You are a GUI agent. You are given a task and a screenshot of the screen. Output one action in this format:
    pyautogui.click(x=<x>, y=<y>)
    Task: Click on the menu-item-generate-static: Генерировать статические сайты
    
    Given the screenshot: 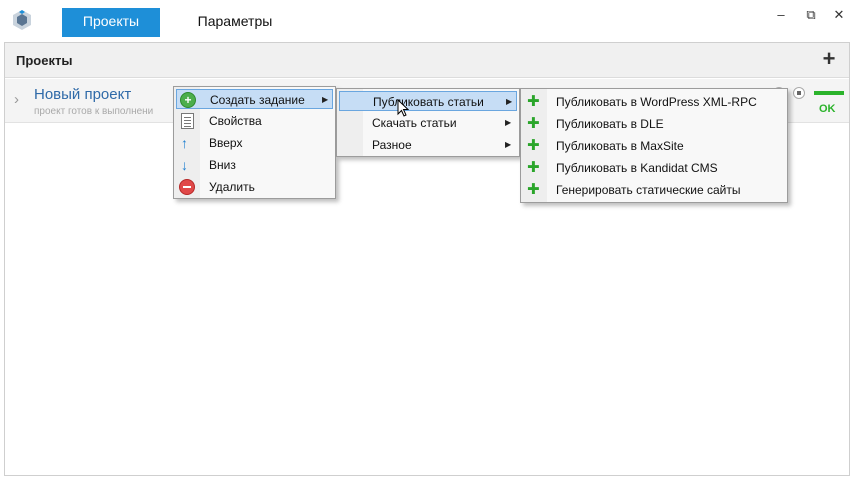 What is the action you would take?
    pyautogui.click(x=654, y=190)
    